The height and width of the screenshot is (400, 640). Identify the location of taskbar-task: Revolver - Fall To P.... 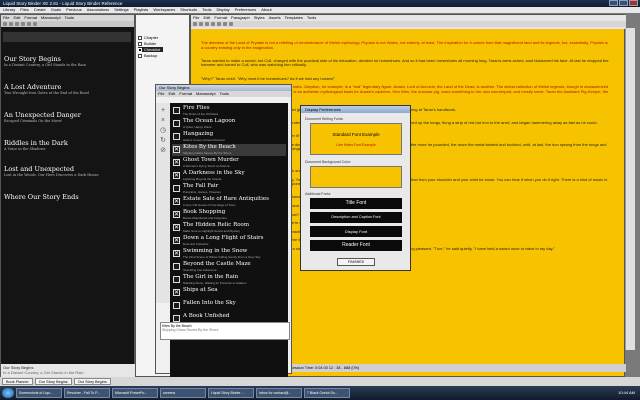
(87, 393).